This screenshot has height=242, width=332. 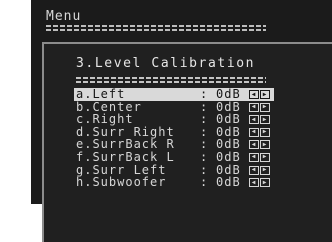 What do you see at coordinates (174, 119) in the screenshot?
I see `speaker-row-right: c.Right : 0dB ◀ ▶` at bounding box center [174, 119].